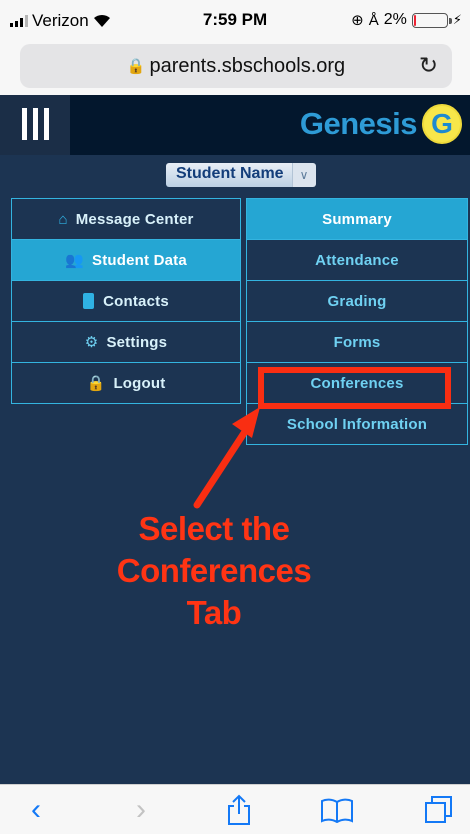 The image size is (470, 834). I want to click on annotation-text: Select the Conferences Tab, so click(214, 571).